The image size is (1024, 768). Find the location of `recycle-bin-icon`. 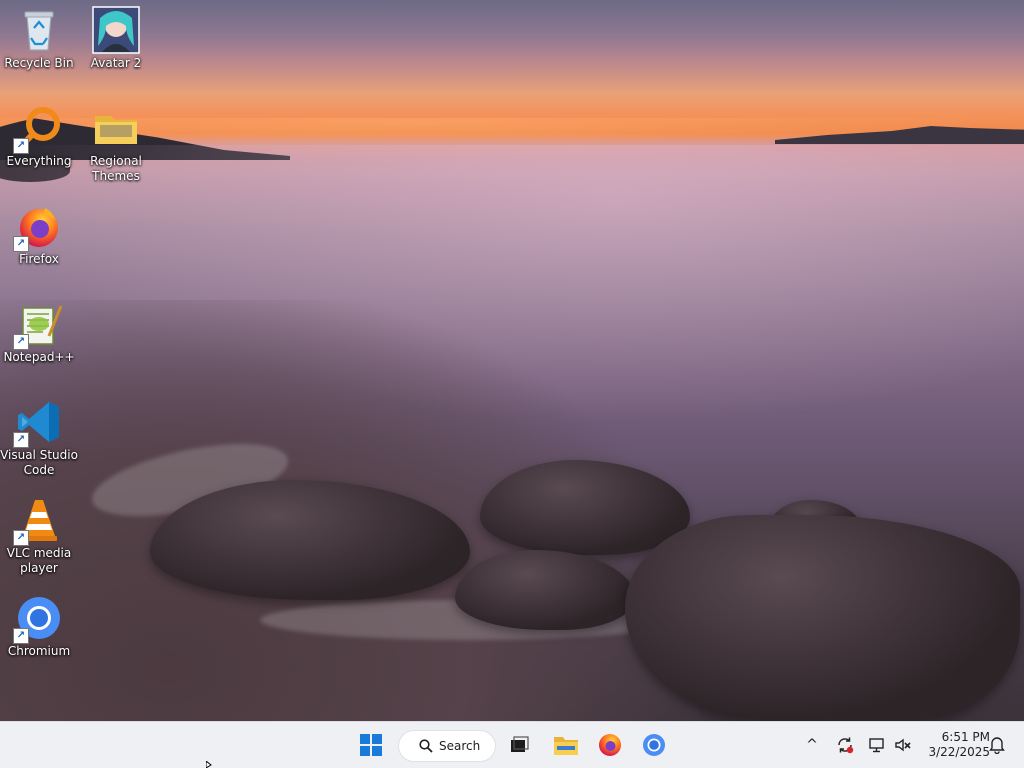

recycle-bin-icon is located at coordinates (39, 30).